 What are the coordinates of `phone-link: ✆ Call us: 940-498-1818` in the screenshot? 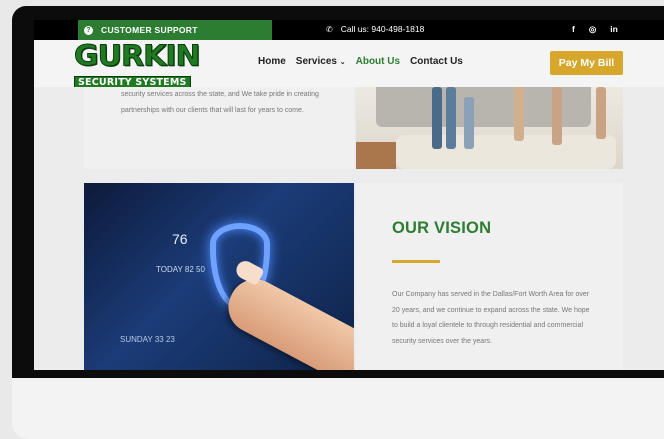 It's located at (375, 29).